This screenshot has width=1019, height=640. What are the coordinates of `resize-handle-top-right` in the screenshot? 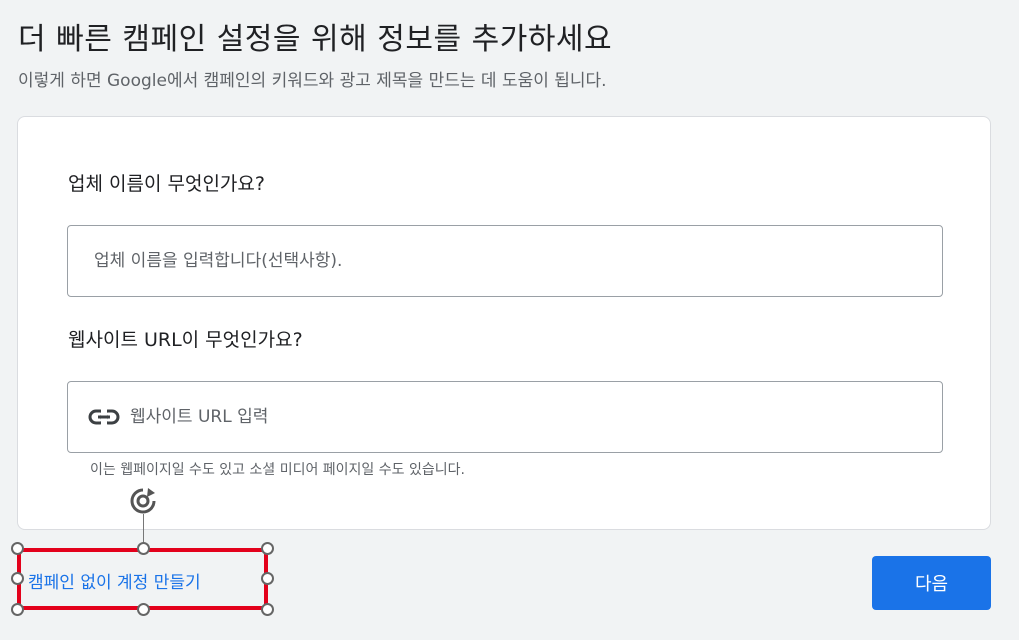 It's located at (267, 548).